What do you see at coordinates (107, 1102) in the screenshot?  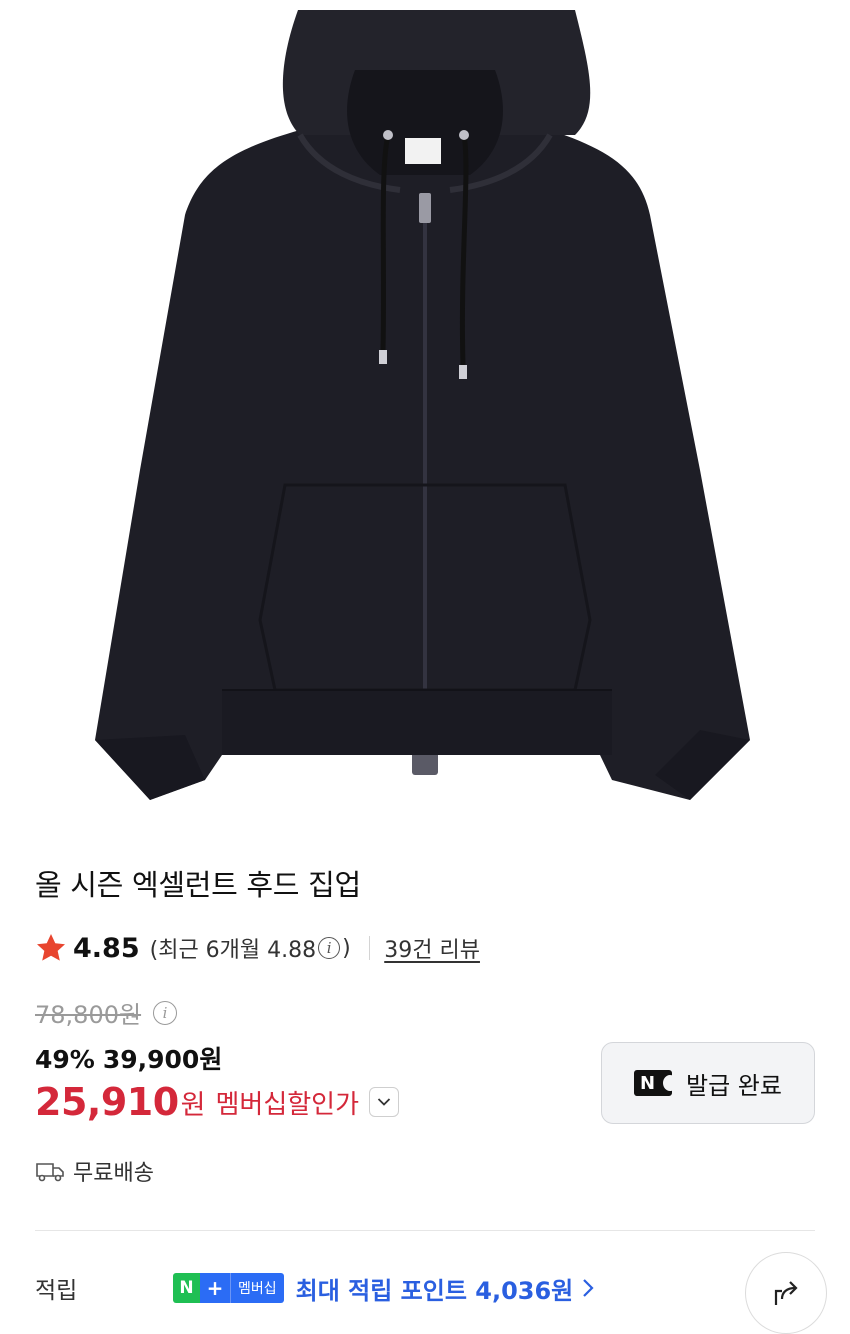 I see `member-price: 25,910` at bounding box center [107, 1102].